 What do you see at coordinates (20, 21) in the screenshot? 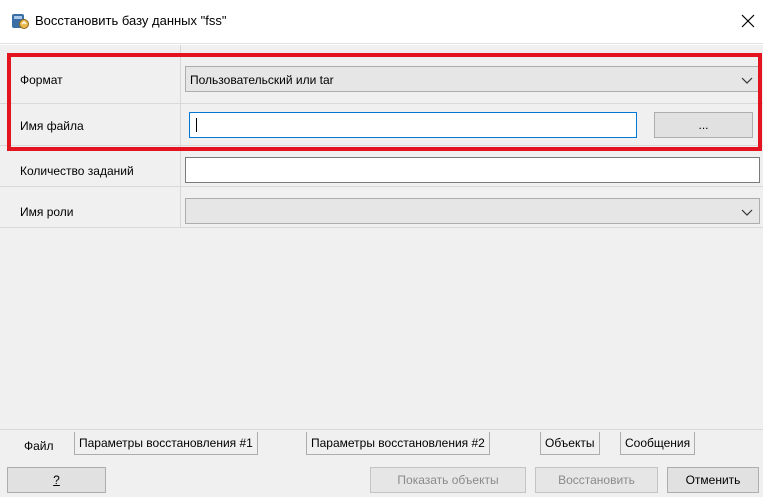
I see `pgadmin-restore-icon` at bounding box center [20, 21].